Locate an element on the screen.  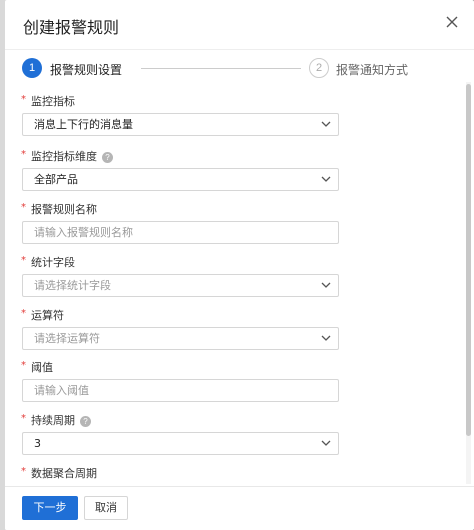
statistic-placeholder: 请选择统计字段 is located at coordinates (72, 285).